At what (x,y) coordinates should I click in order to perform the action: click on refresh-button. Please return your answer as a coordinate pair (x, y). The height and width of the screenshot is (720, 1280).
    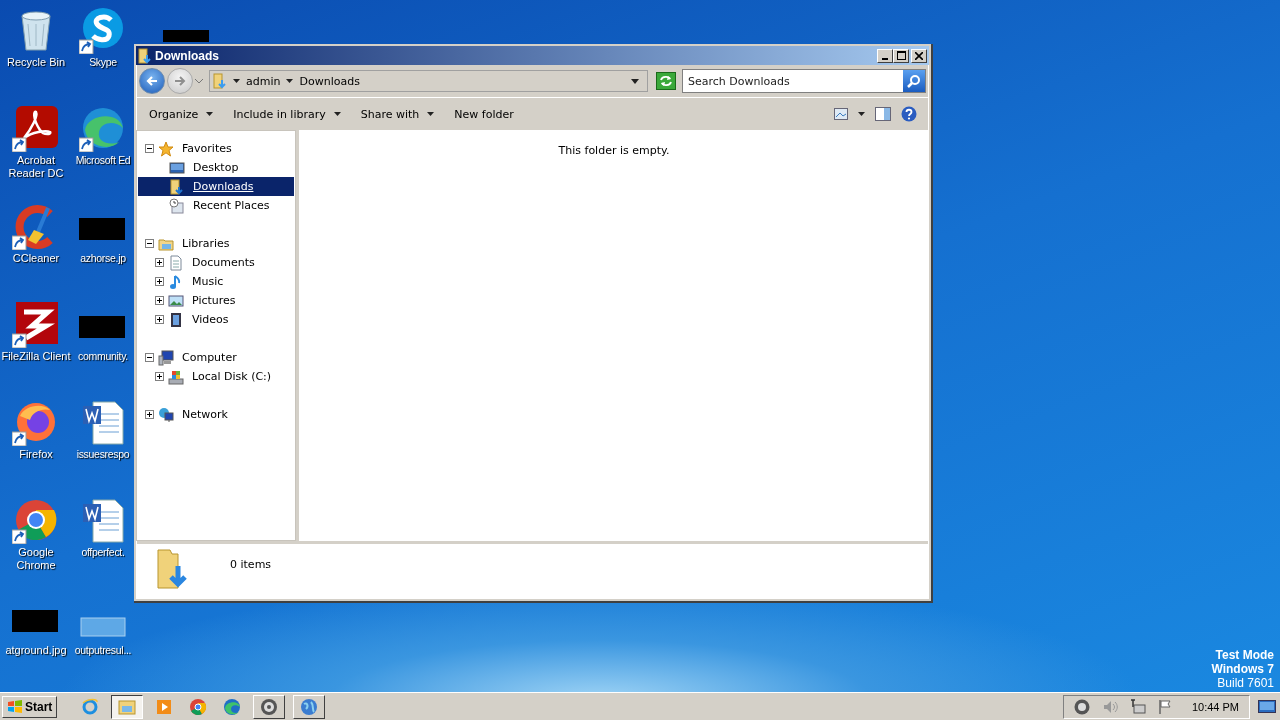
    Looking at the image, I should click on (666, 81).